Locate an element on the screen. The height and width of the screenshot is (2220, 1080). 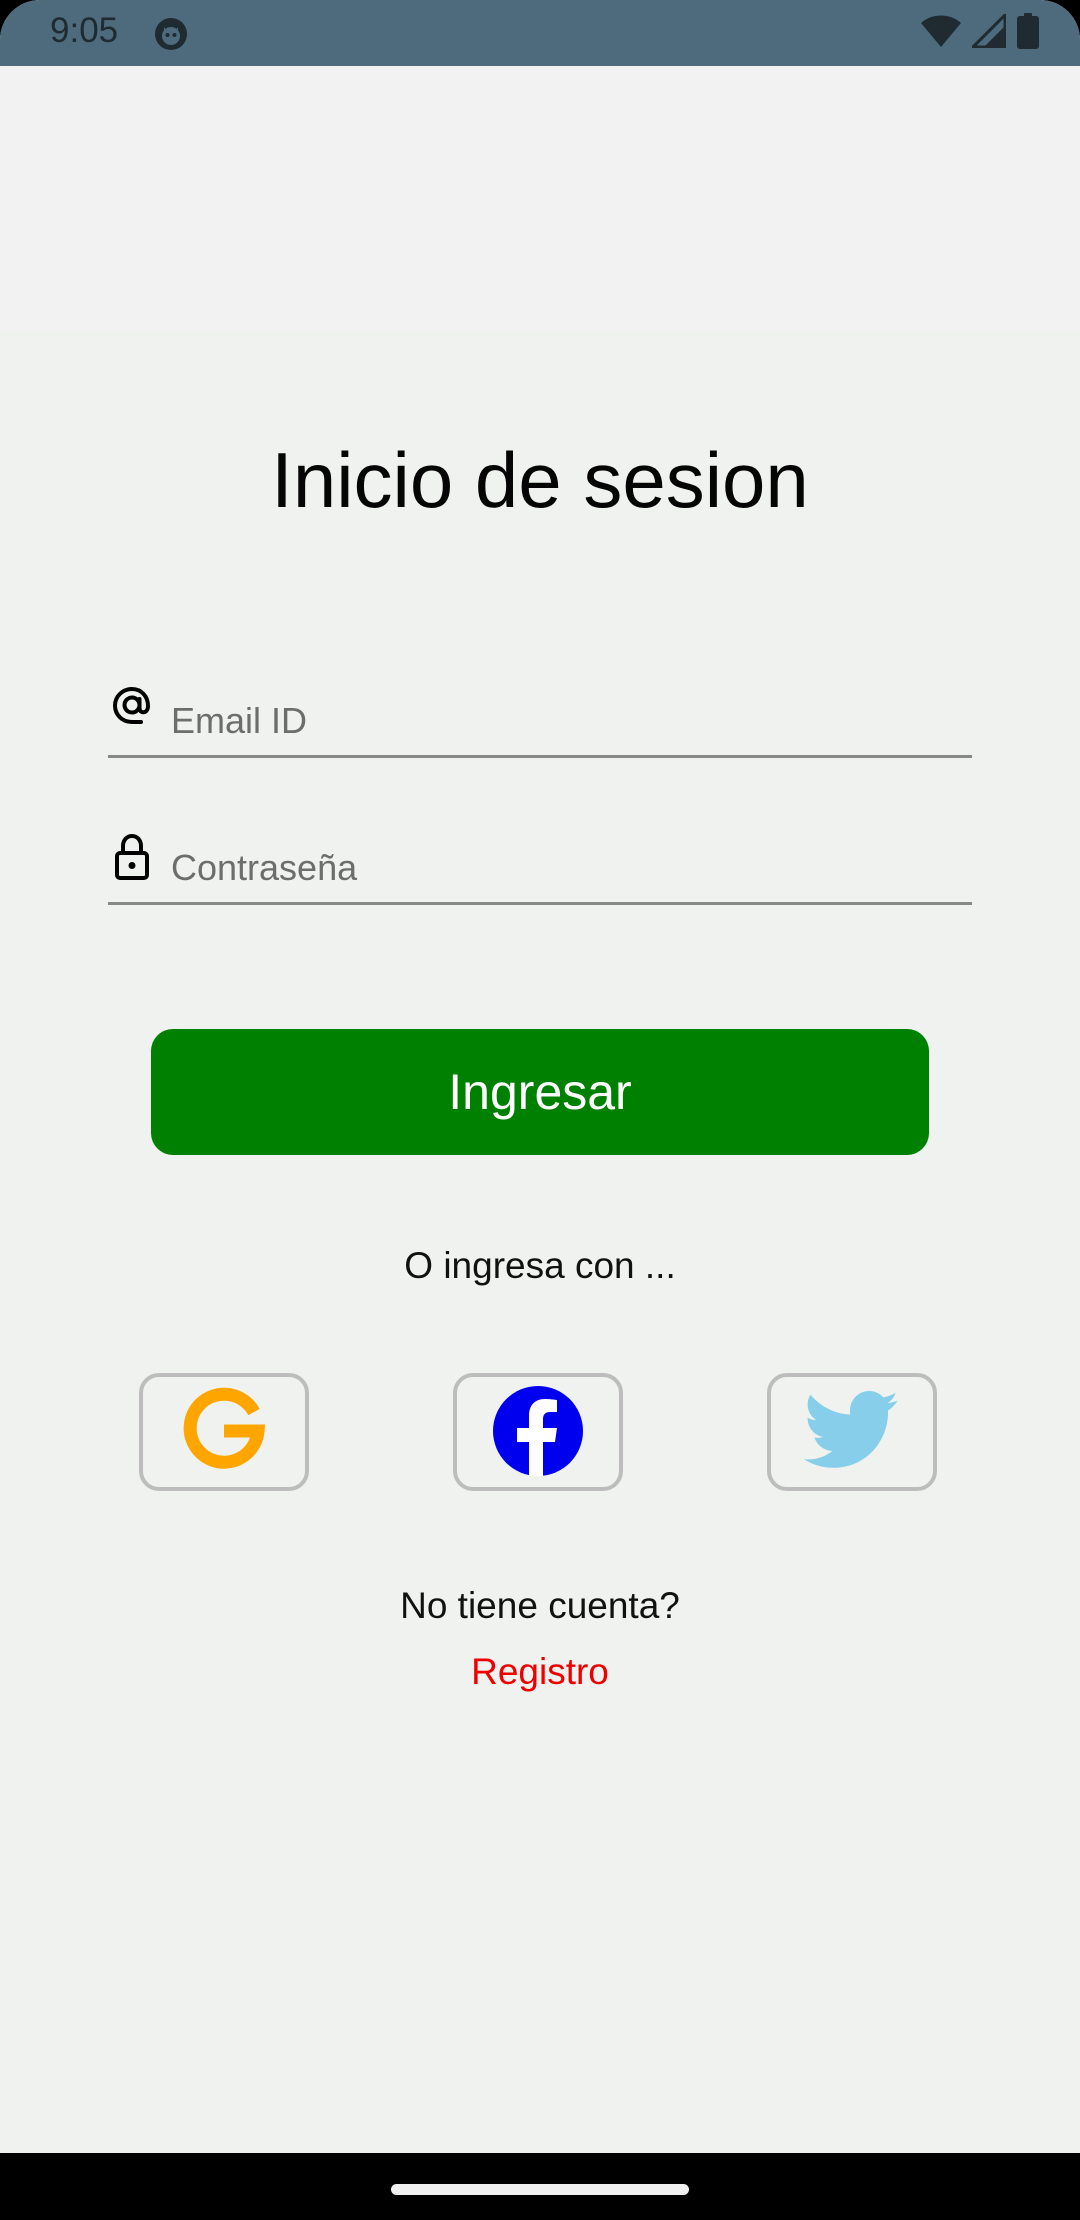
page-title: Inicio de sesion is located at coordinates (540, 480).